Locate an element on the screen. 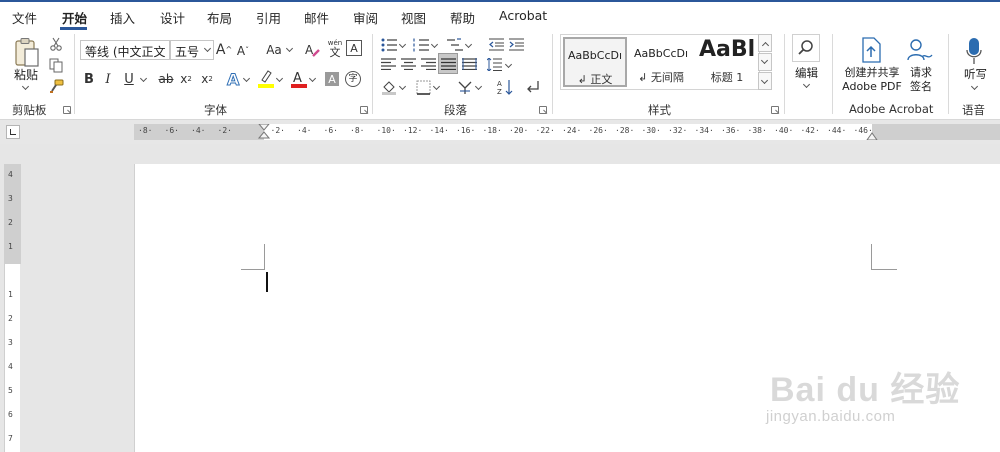  search-icon is located at coordinates (806, 48).